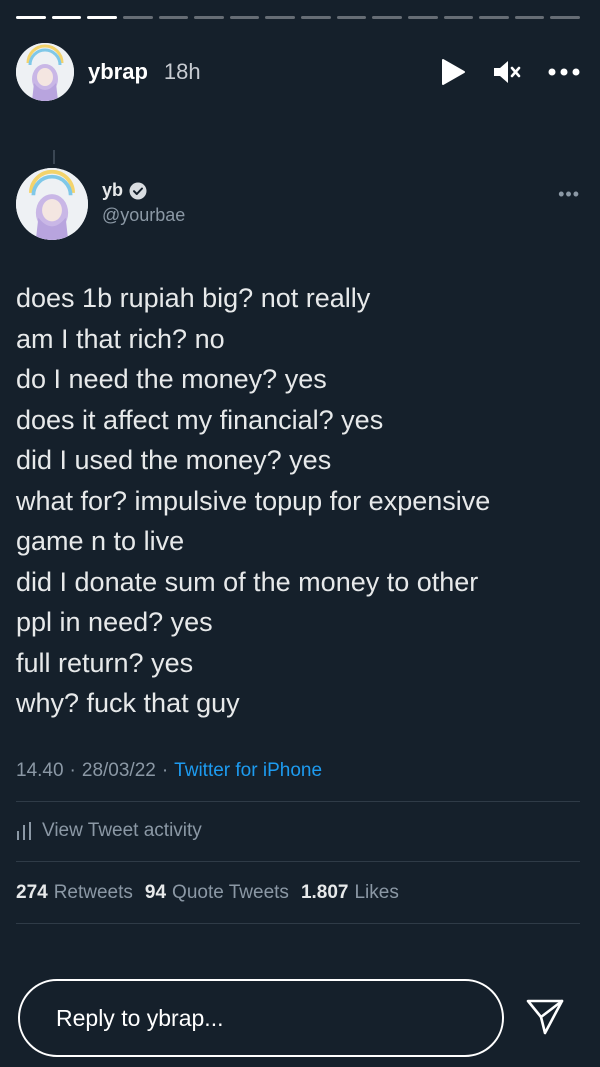 This screenshot has height=1067, width=600. I want to click on tweet-line: ppl in need? yes, so click(114, 622).